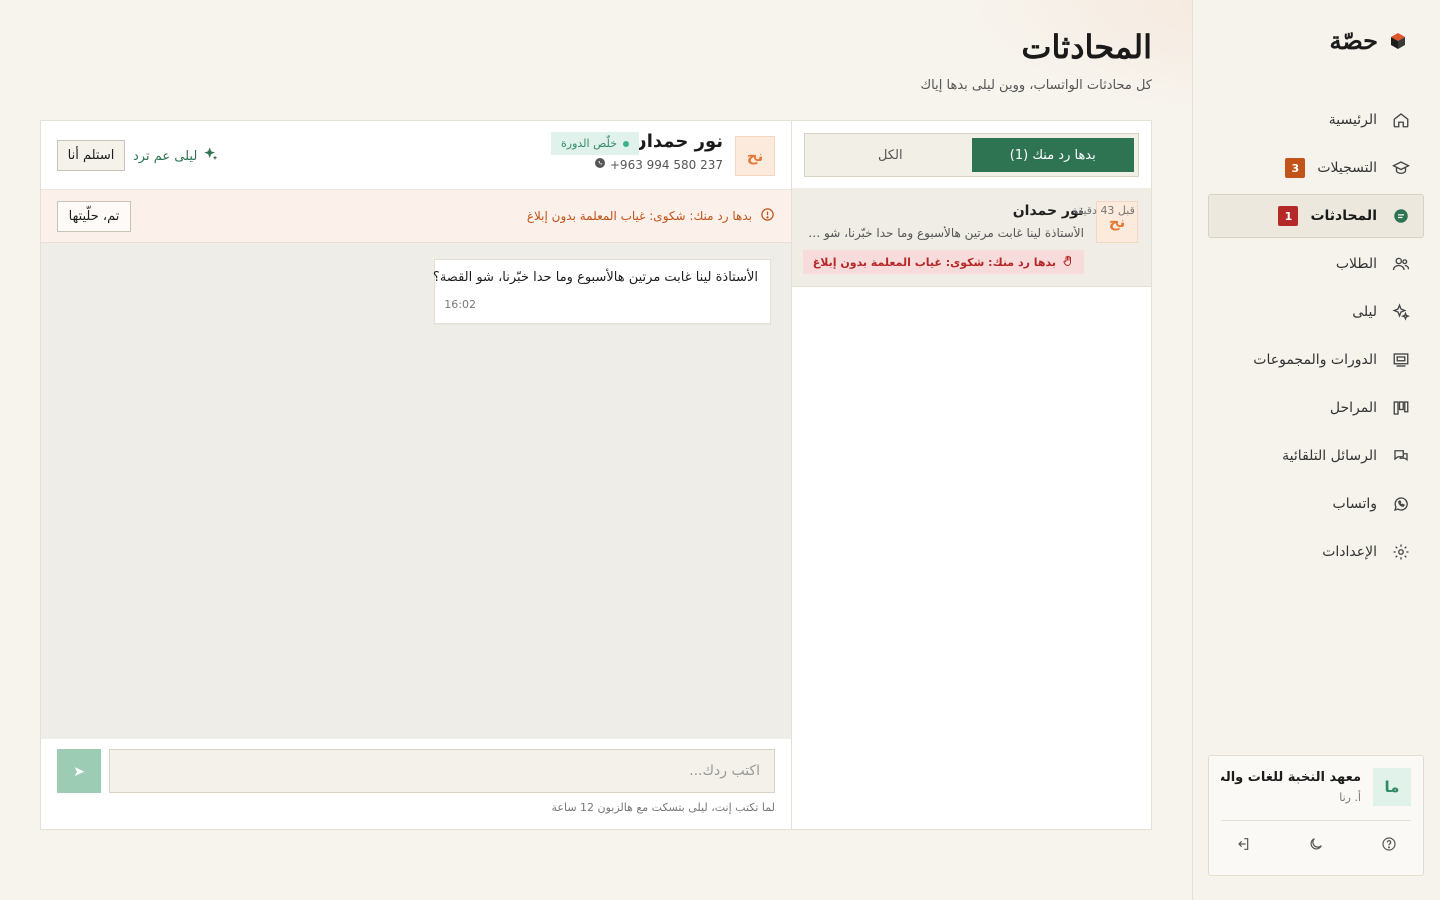  What do you see at coordinates (1347, 168) in the screenshot?
I see `sidebar-item-label: التسجيلات` at bounding box center [1347, 168].